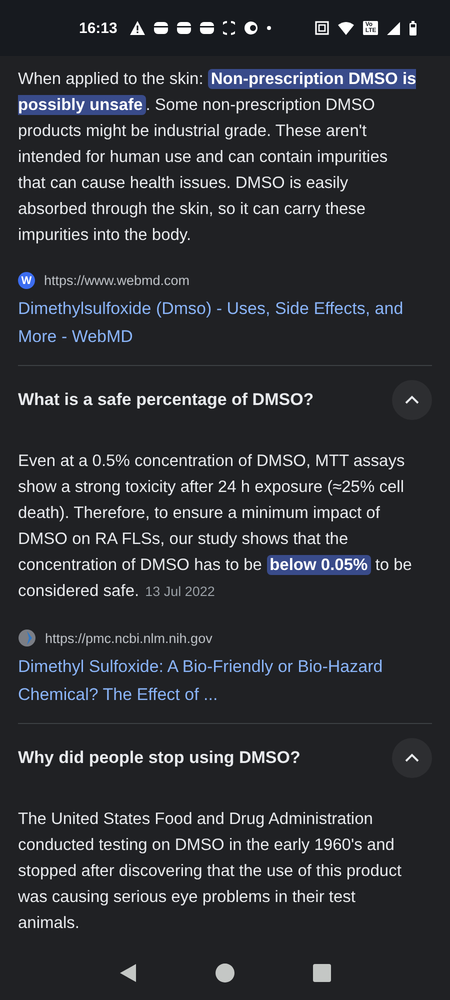 The image size is (450, 1000). I want to click on site-favicon-icon, so click(27, 638).